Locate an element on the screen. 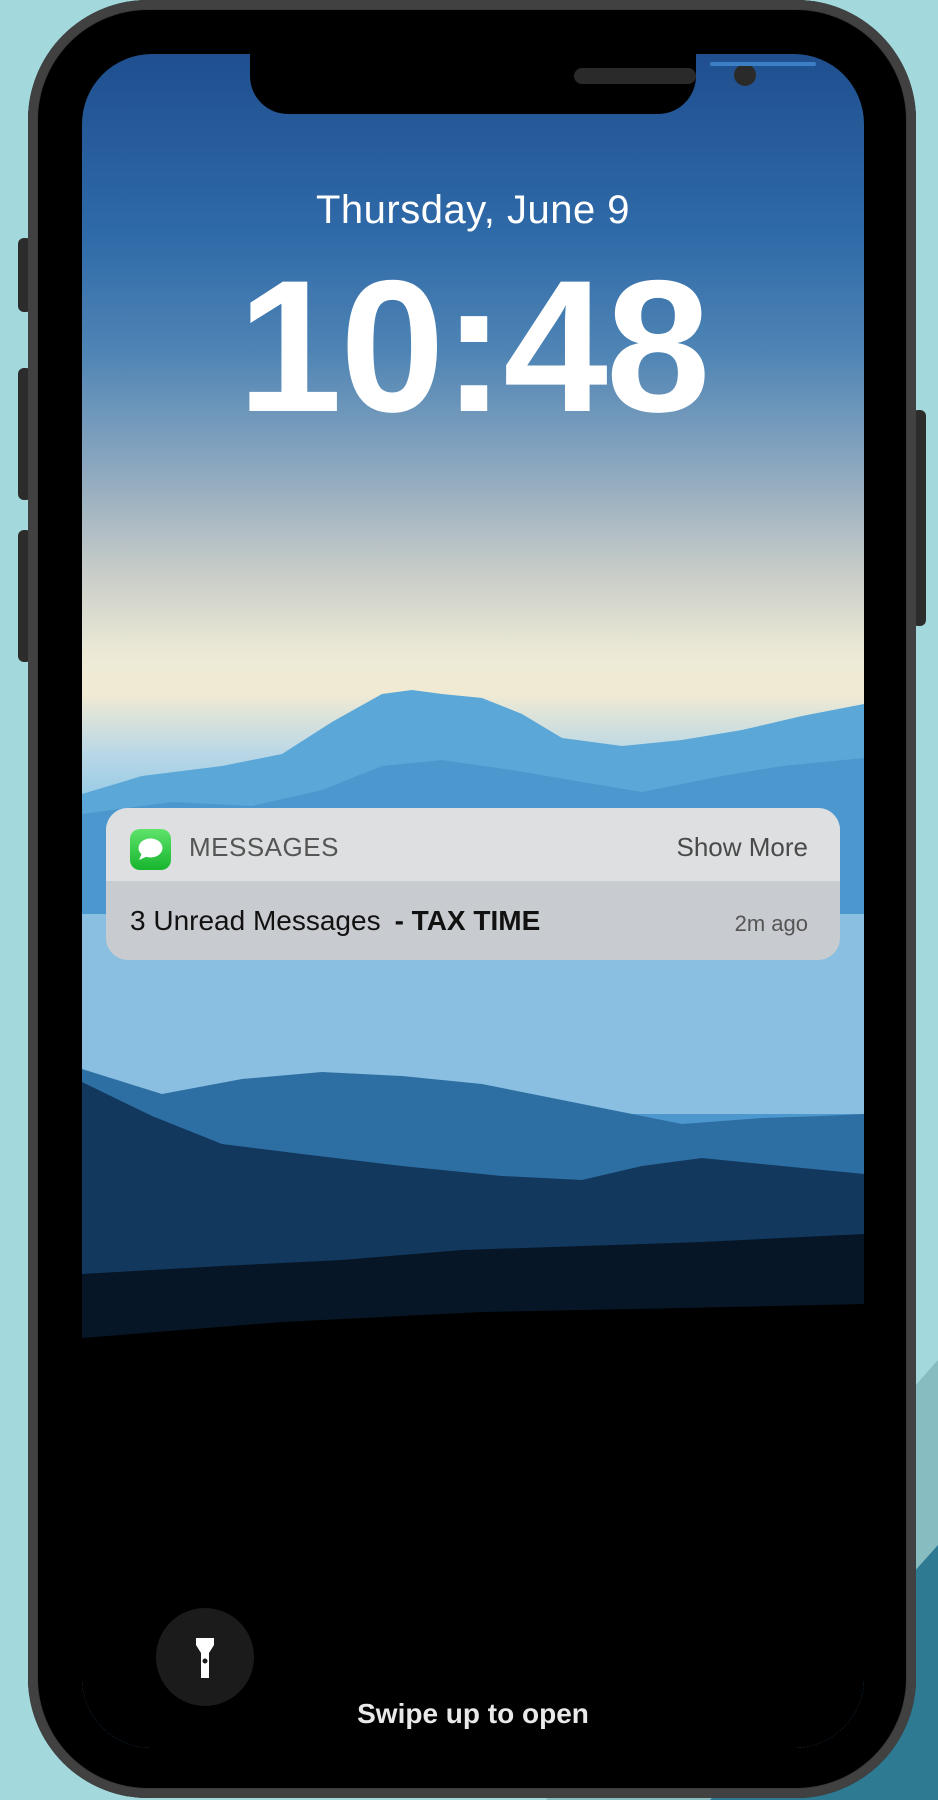 Image resolution: width=938 pixels, height=1800 pixels. lock-date: Thursday, June 9 is located at coordinates (473, 210).